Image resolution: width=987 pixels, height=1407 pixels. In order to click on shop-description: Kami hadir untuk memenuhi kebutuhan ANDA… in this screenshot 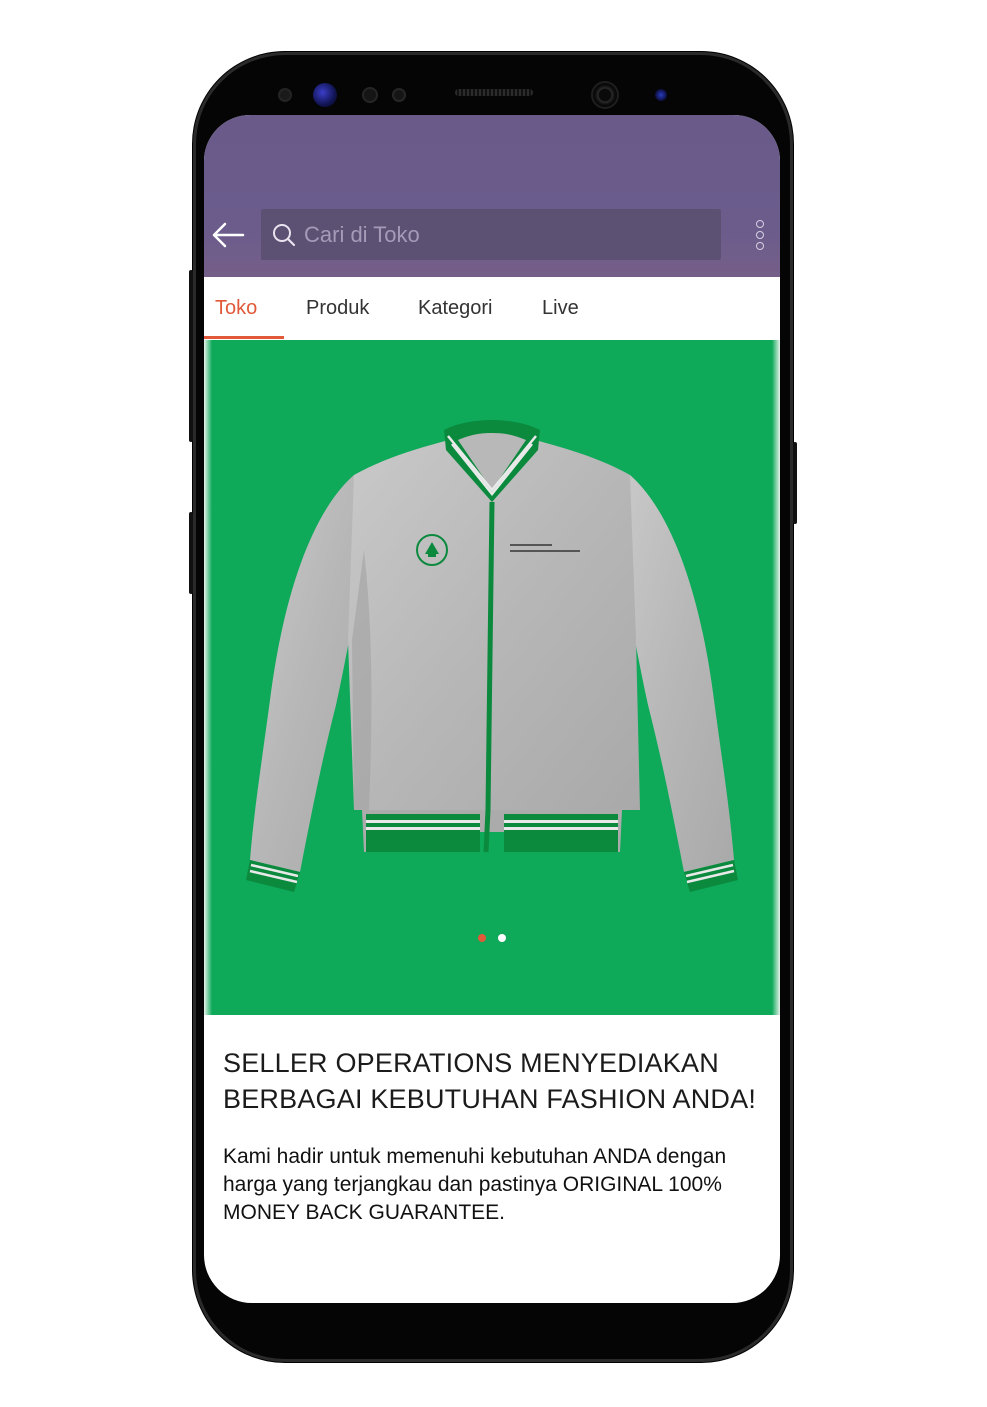, I will do `click(475, 1184)`.